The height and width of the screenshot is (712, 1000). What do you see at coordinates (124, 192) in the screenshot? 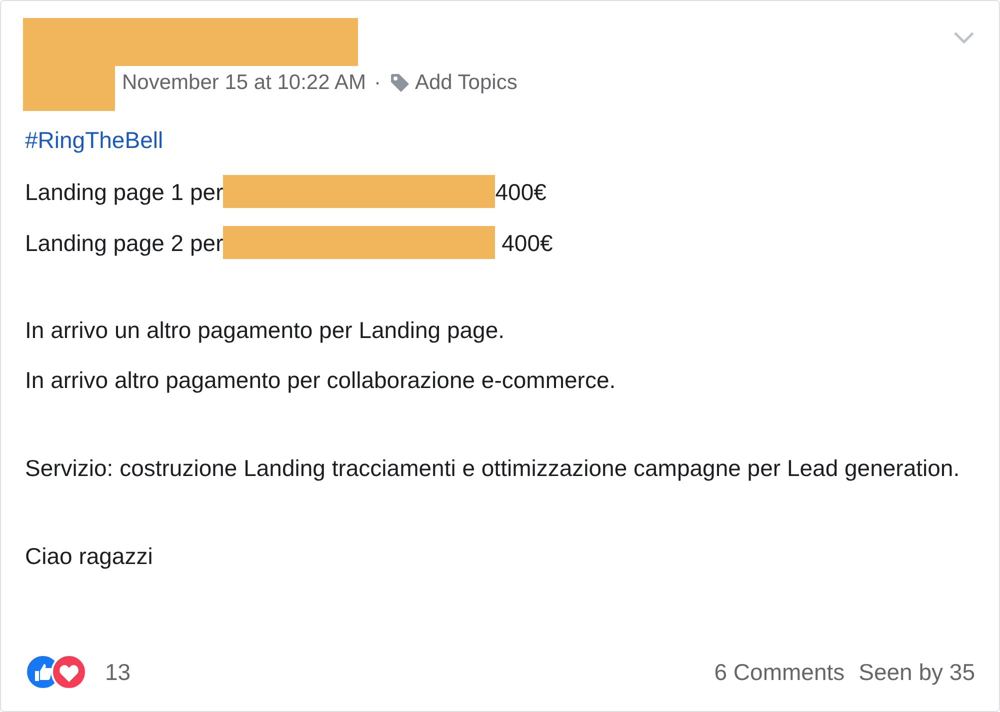
I see `post-text: Landing page 1 per` at bounding box center [124, 192].